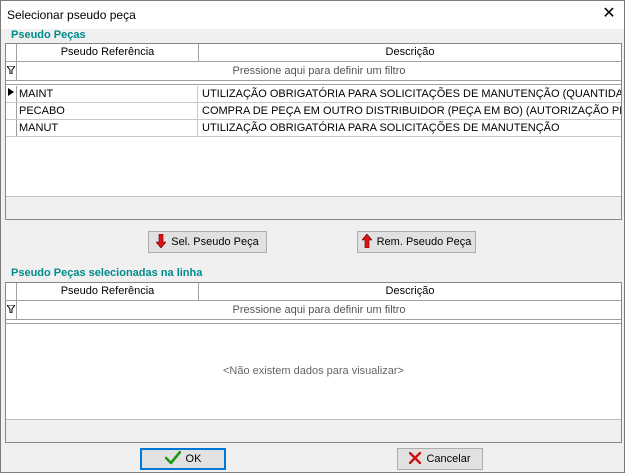  Describe the element at coordinates (48, 35) in the screenshot. I see `section-label-pseudo-pecas: Pseudo Peças` at that location.